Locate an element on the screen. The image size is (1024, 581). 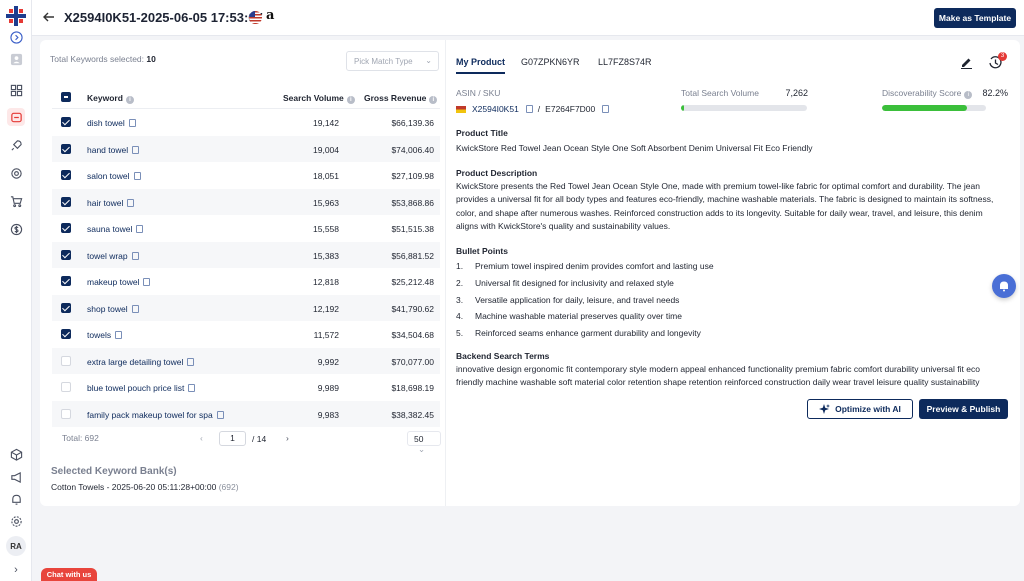
asin-link: X2594I0K51 is located at coordinates (495, 109).